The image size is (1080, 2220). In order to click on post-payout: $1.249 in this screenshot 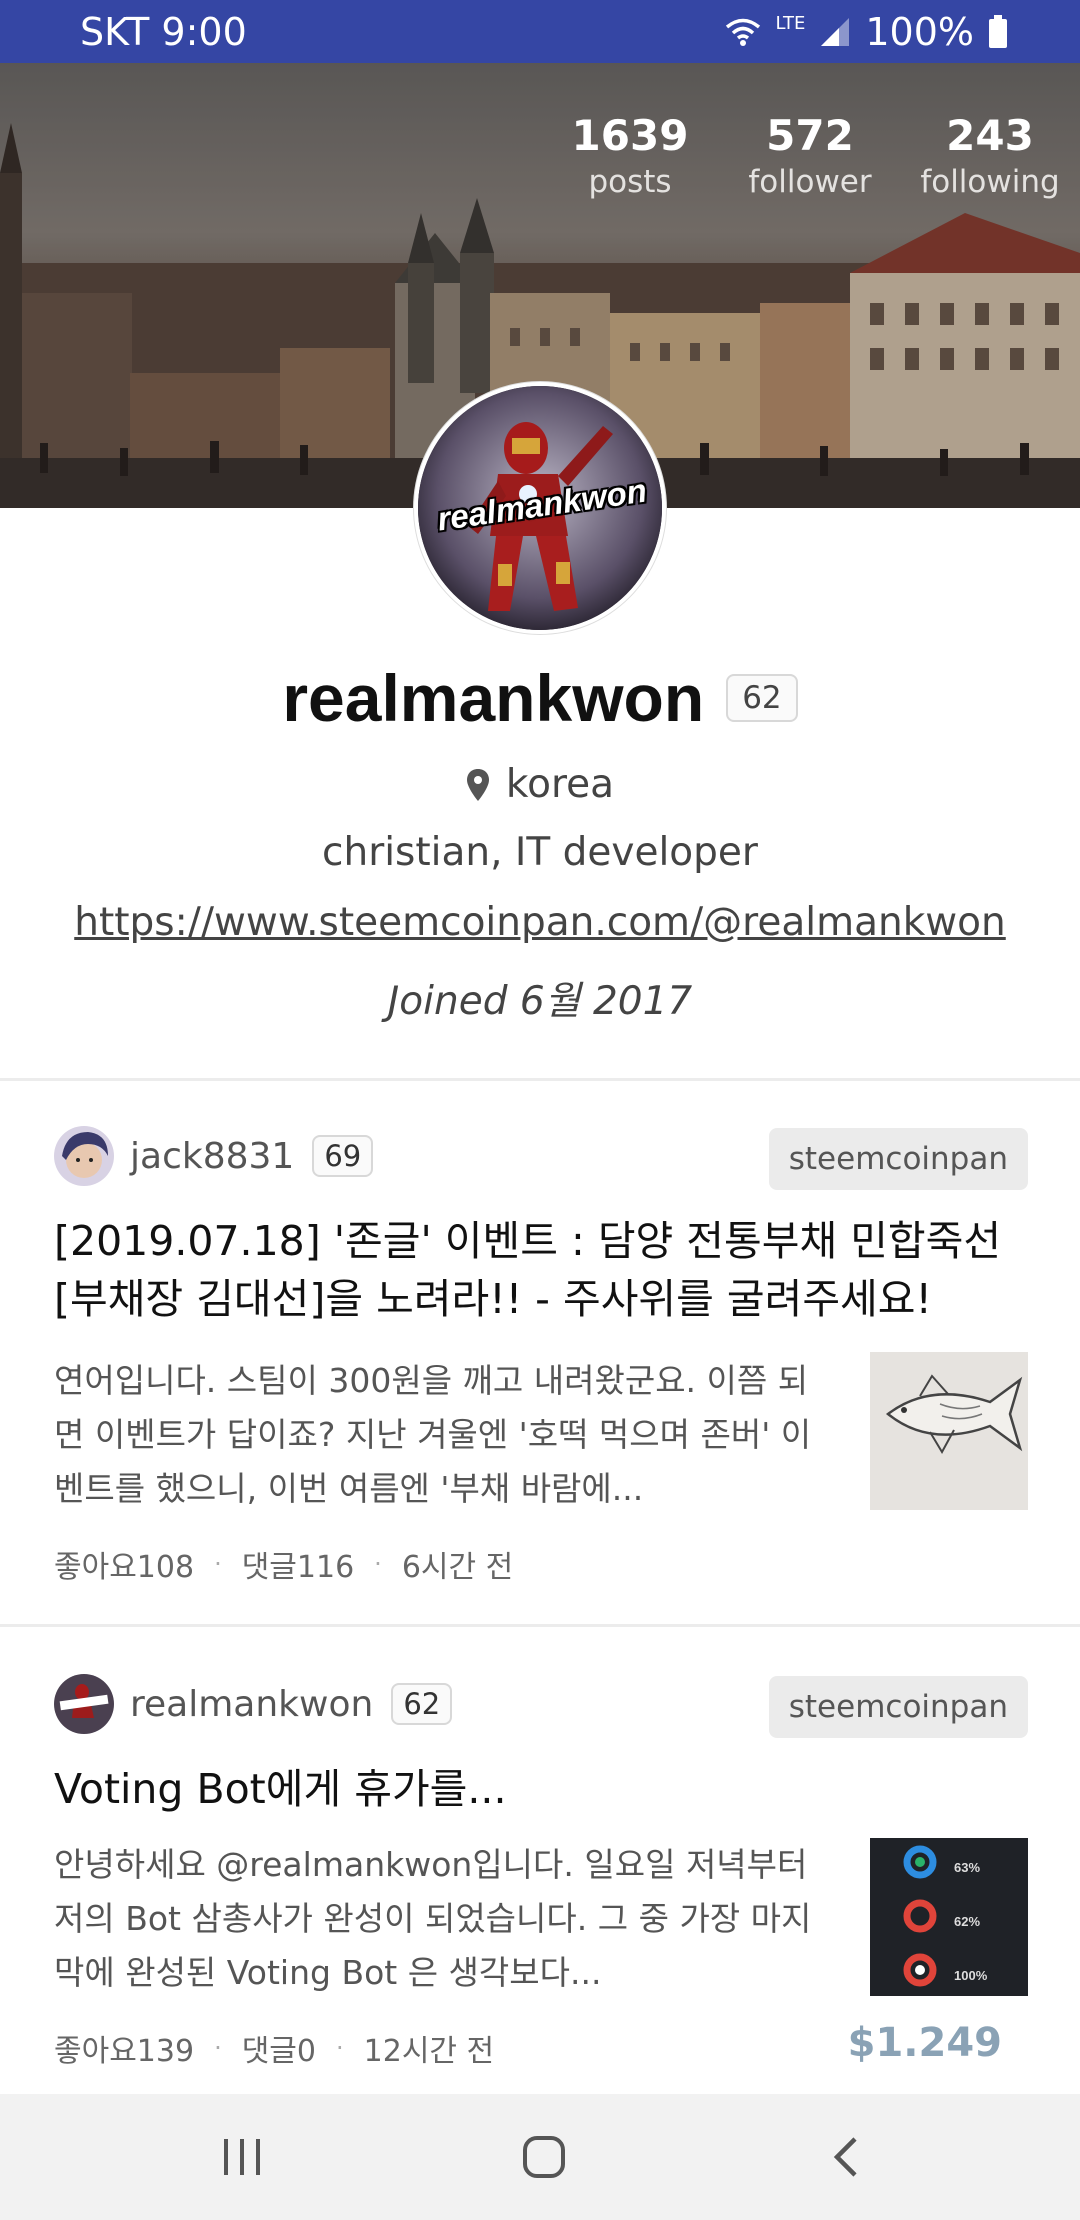, I will do `click(925, 2043)`.